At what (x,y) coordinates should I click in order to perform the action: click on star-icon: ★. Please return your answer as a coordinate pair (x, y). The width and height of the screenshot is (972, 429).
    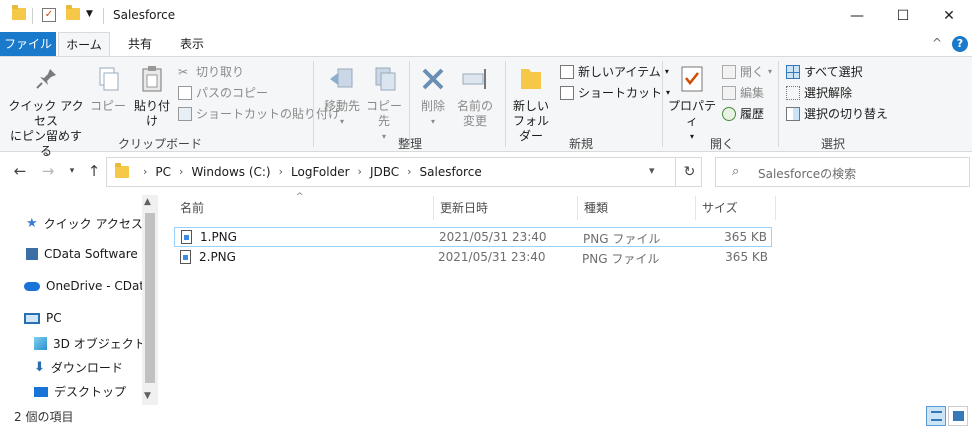
    Looking at the image, I should click on (32, 223).